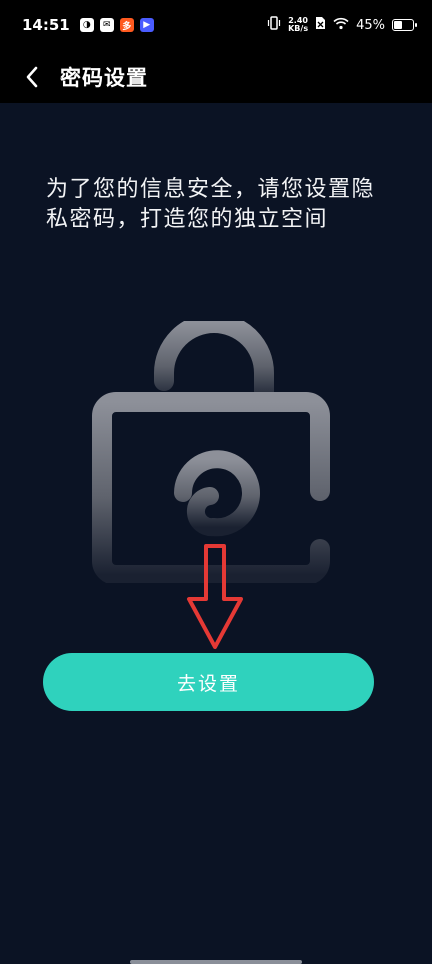 This screenshot has height=964, width=432. What do you see at coordinates (216, 25) in the screenshot?
I see `status-bar: 14:51 ◑ ✉ 多 ▶ 2.40 KB/s 45%` at bounding box center [216, 25].